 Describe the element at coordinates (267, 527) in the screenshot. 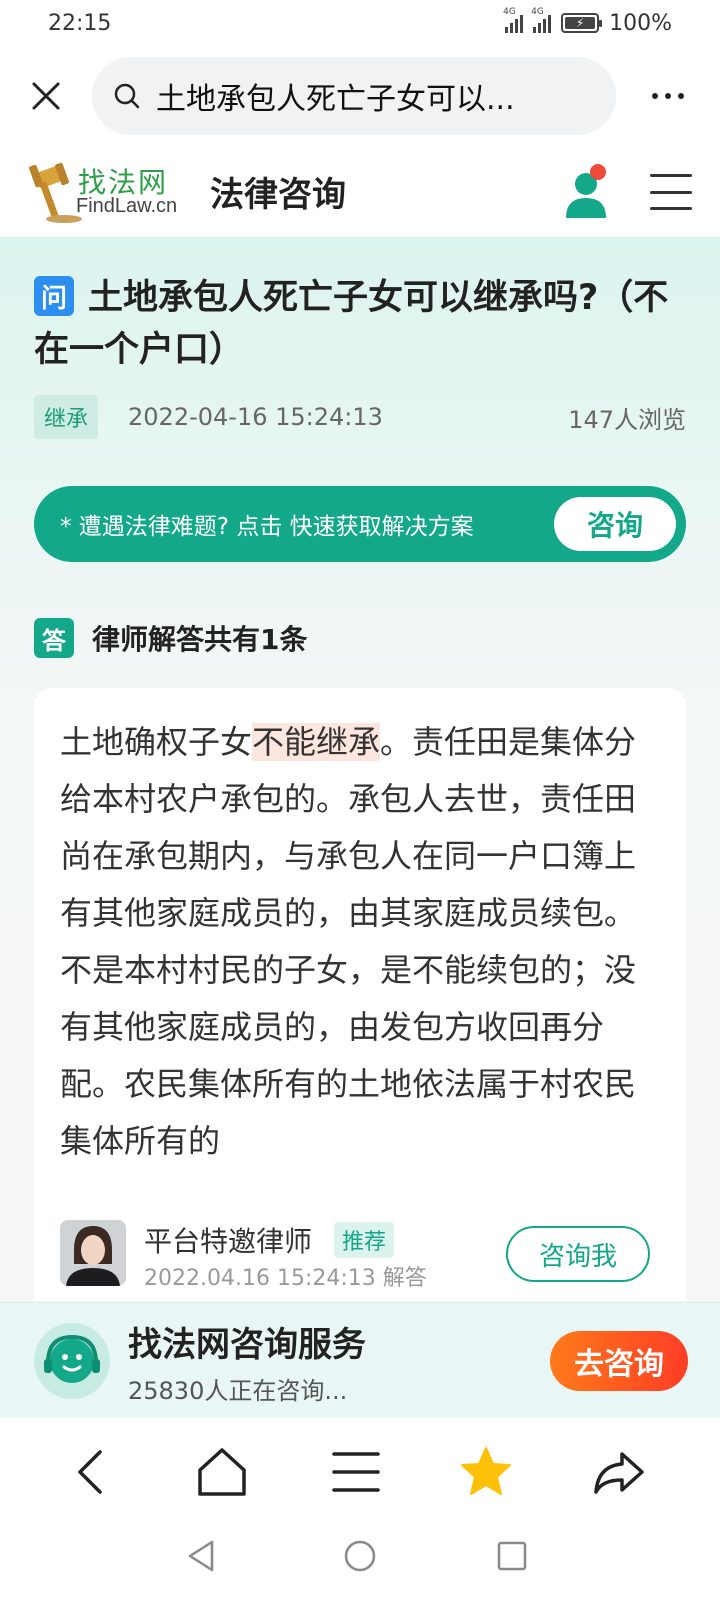

I see `consult-banner-text: * 遭遇法律难题? 点击 快速获取解决方案` at that location.